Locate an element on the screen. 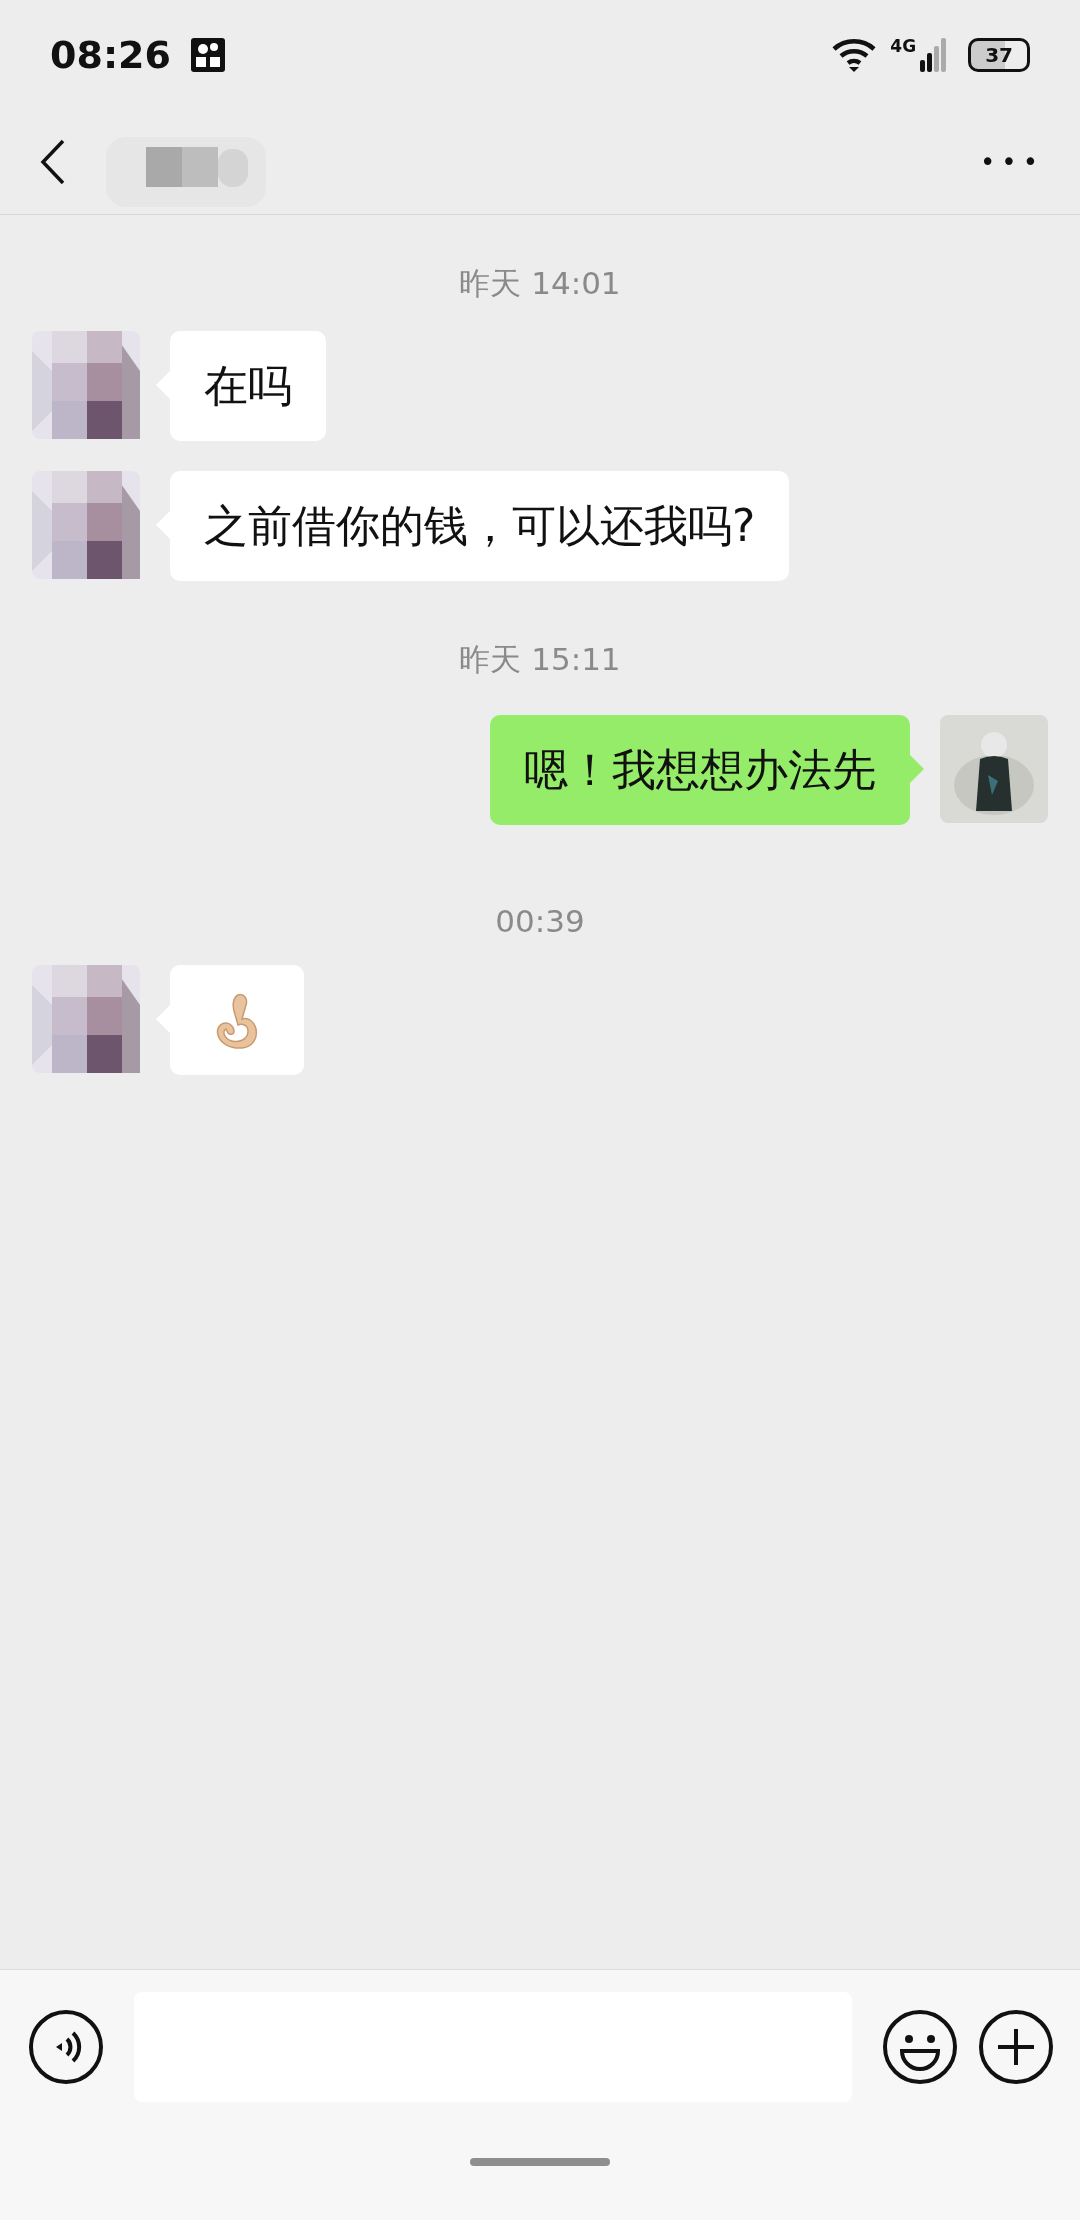 This screenshot has height=2220, width=1080. network-type: 4G is located at coordinates (903, 46).